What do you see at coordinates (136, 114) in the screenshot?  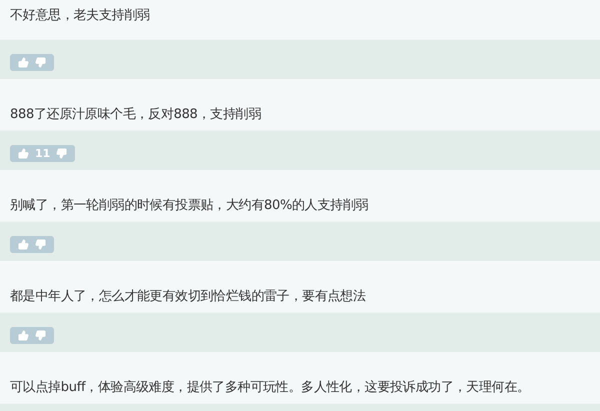 I see `comment-text: 888了还原汁原味个毛，反对888，支持削弱` at bounding box center [136, 114].